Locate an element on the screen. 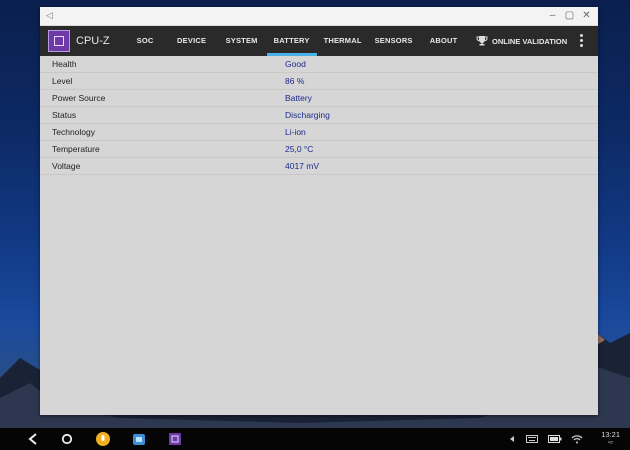  clock: 13:21 чт is located at coordinates (610, 439).